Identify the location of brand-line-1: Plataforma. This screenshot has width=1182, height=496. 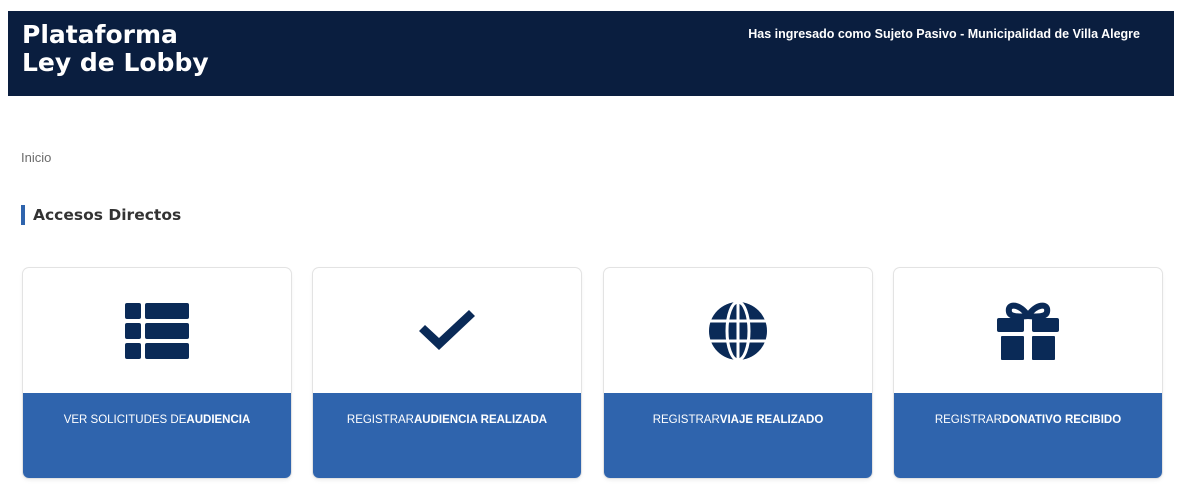
(100, 34).